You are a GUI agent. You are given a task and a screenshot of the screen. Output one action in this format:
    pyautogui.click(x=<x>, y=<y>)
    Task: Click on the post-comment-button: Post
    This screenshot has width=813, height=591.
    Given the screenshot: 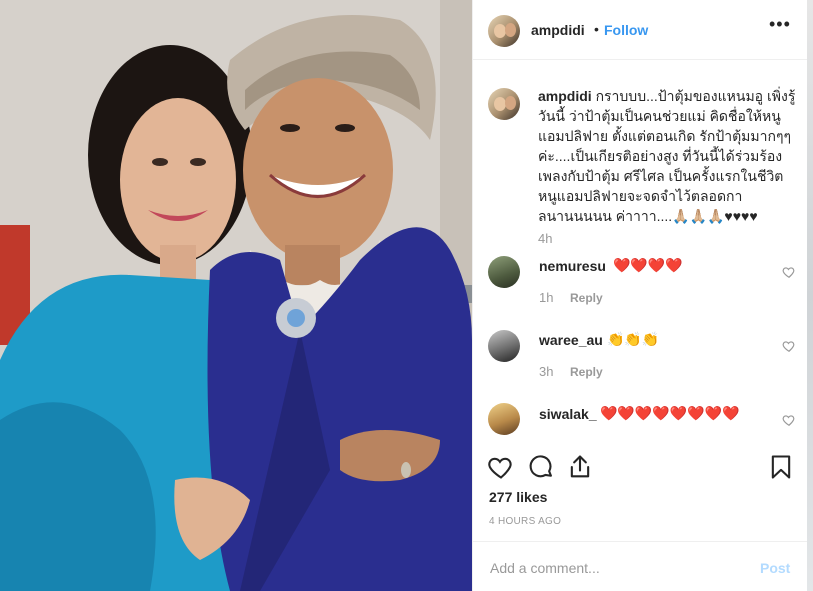 What is the action you would take?
    pyautogui.click(x=775, y=568)
    